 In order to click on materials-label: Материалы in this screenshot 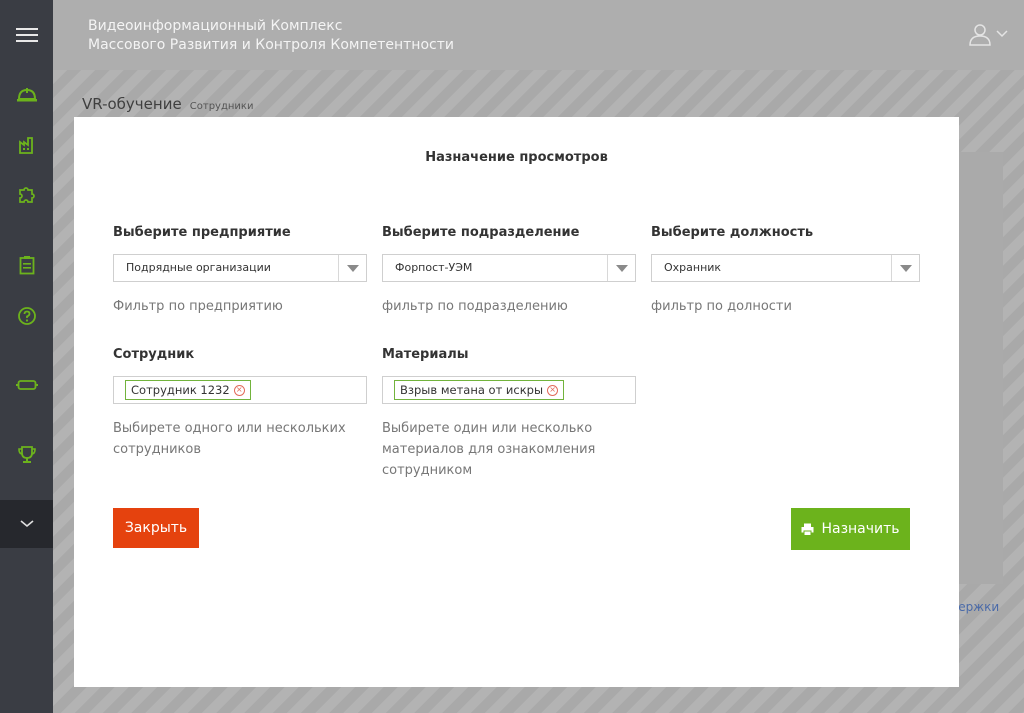, I will do `click(425, 354)`.